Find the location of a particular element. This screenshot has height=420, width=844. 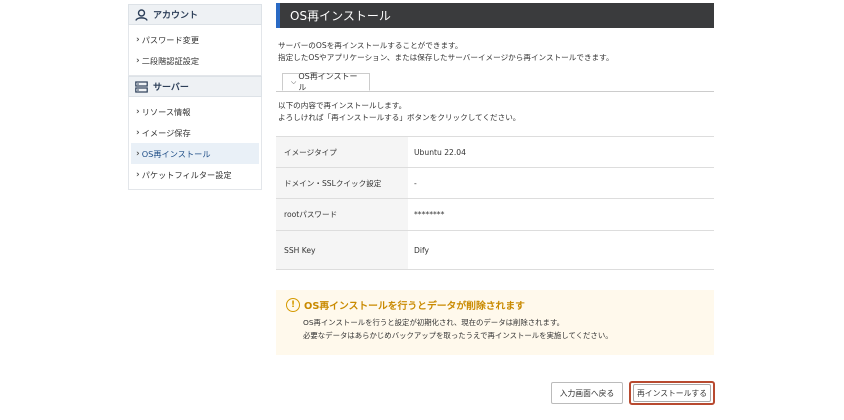

sidebar-item-label: リソース情報 is located at coordinates (166, 111).